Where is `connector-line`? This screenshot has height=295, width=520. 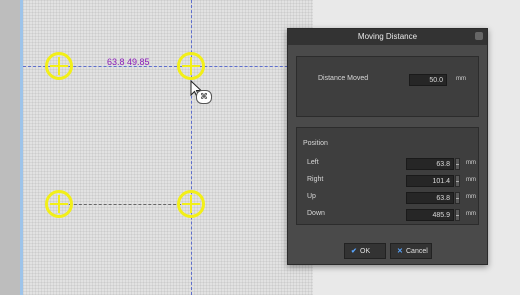
connector-line is located at coordinates (125, 204).